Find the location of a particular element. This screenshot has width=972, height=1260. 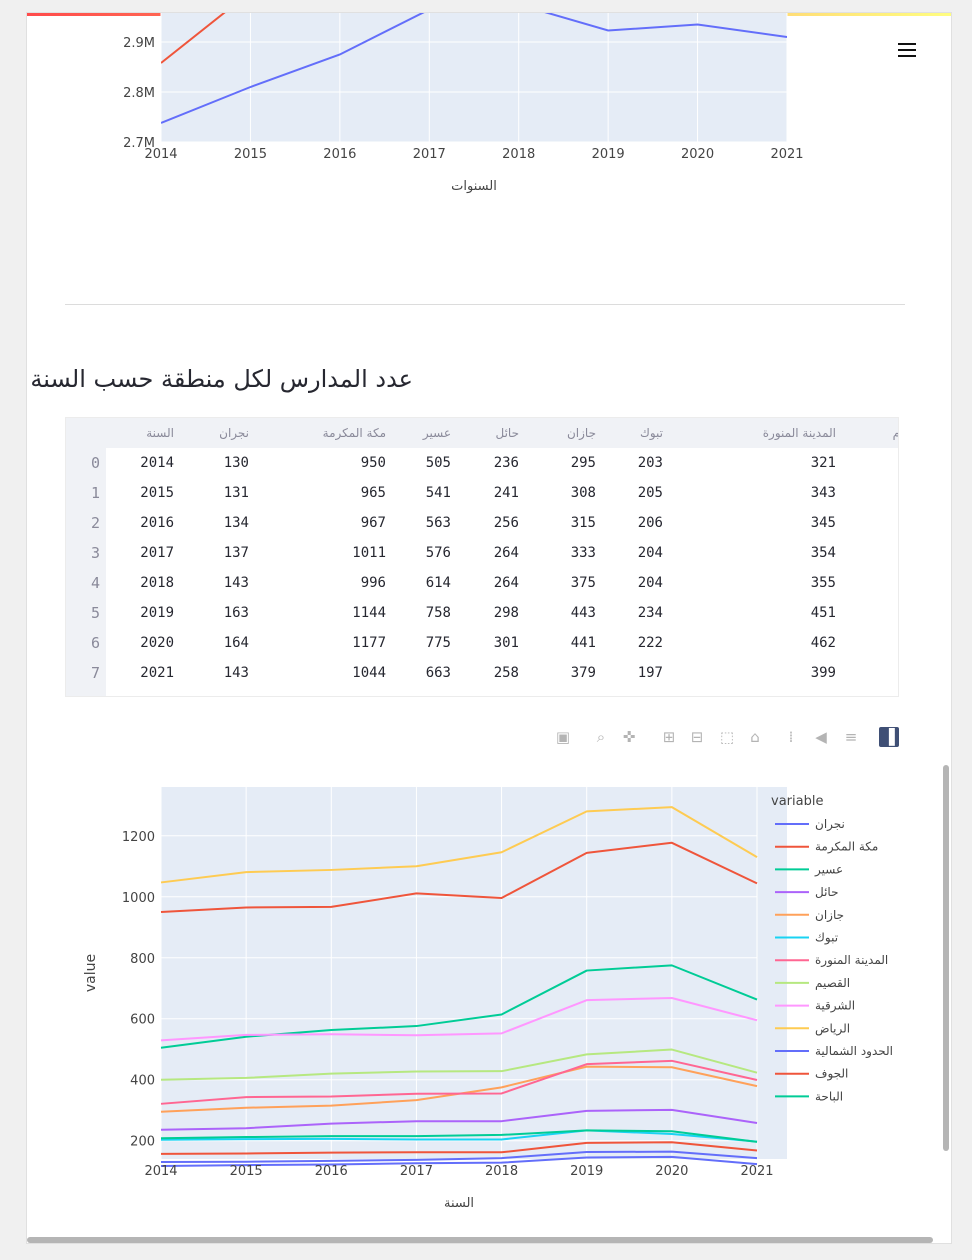

legend-label: عسير is located at coordinates (828, 869).